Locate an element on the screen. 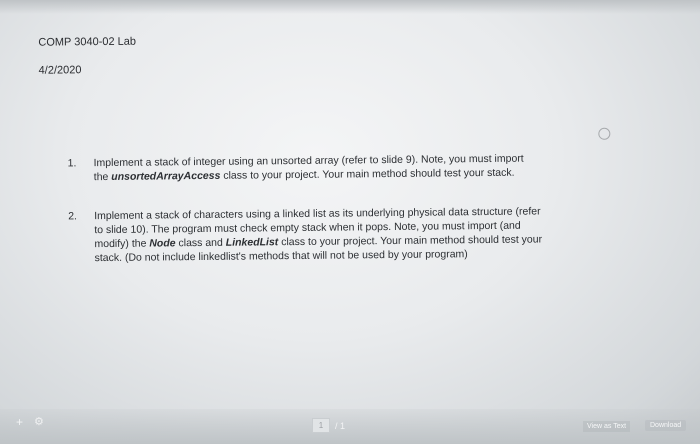 This screenshot has width=700, height=444. download-button: Download is located at coordinates (666, 425).